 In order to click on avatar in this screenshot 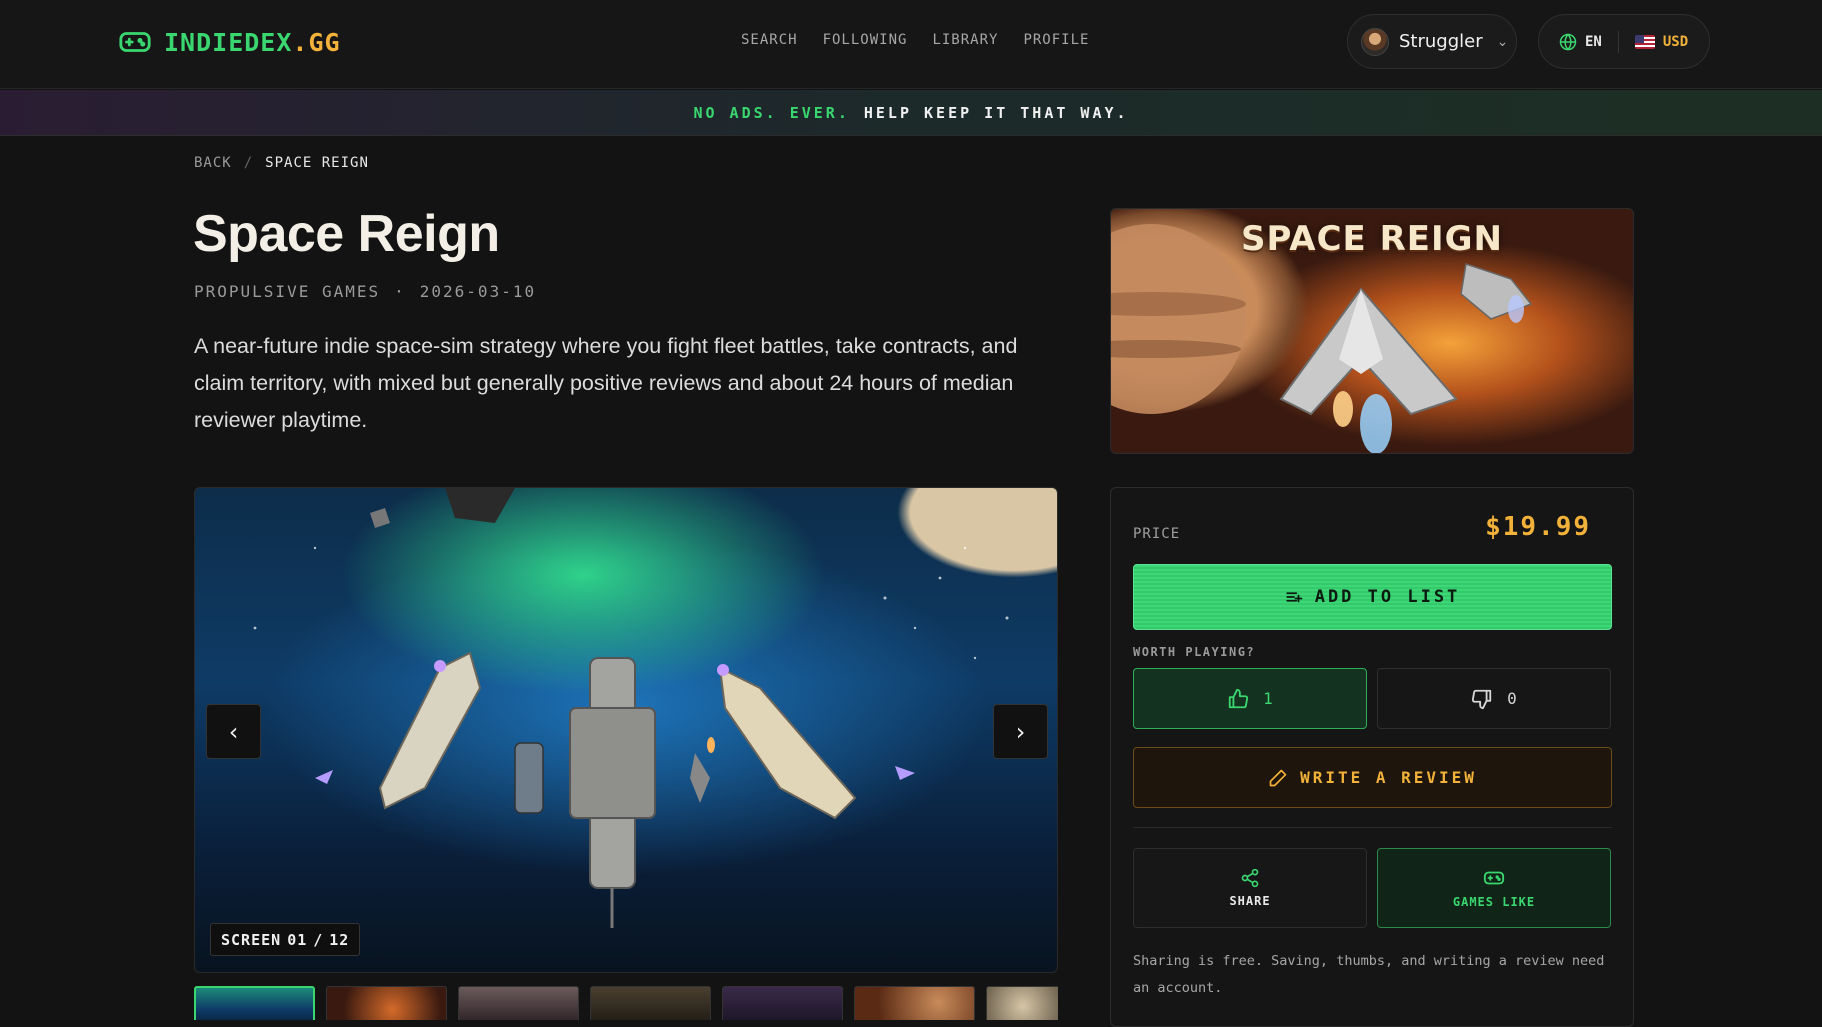, I will do `click(1375, 41)`.